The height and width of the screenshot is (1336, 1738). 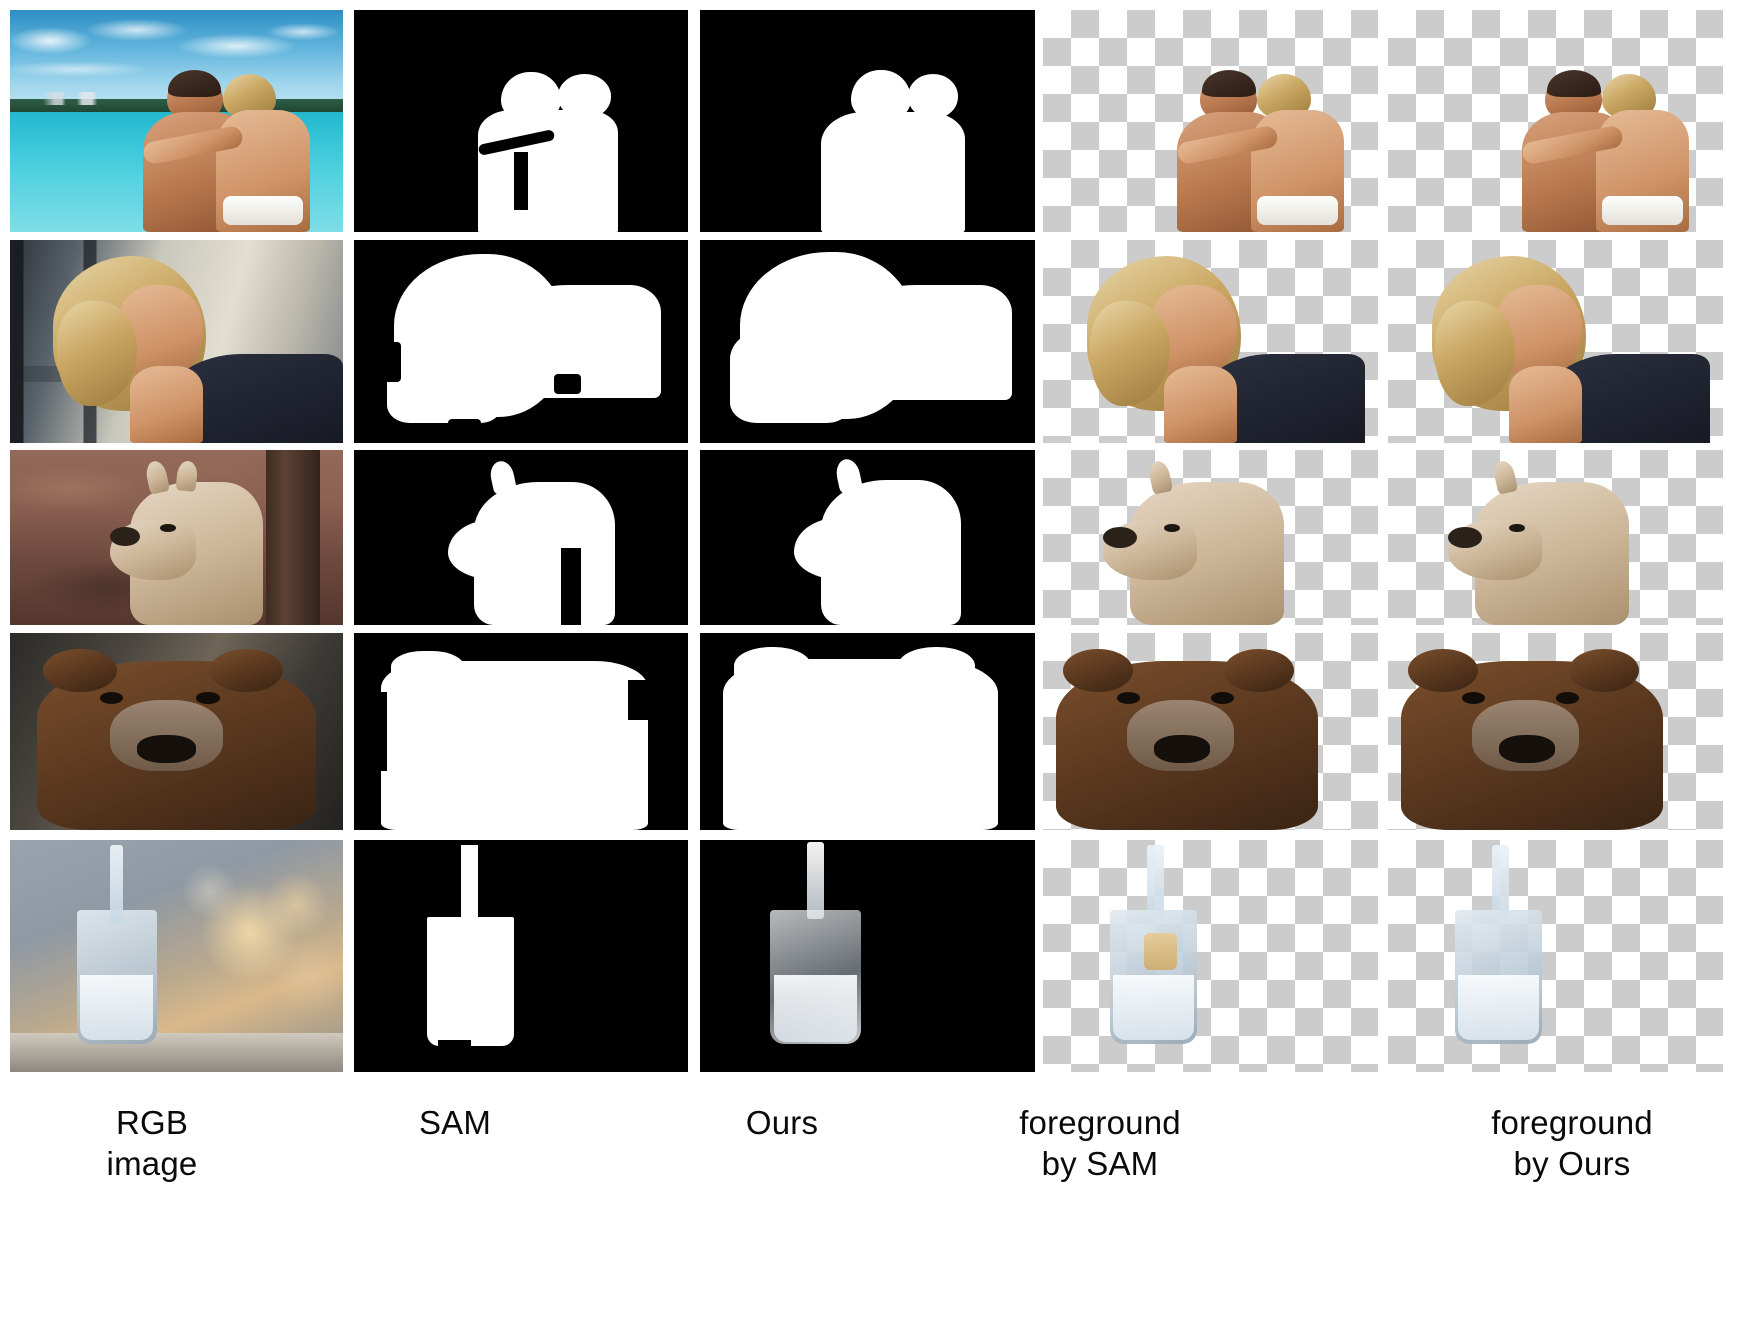 What do you see at coordinates (1555, 341) in the screenshot?
I see `cell-woman-fg-ours` at bounding box center [1555, 341].